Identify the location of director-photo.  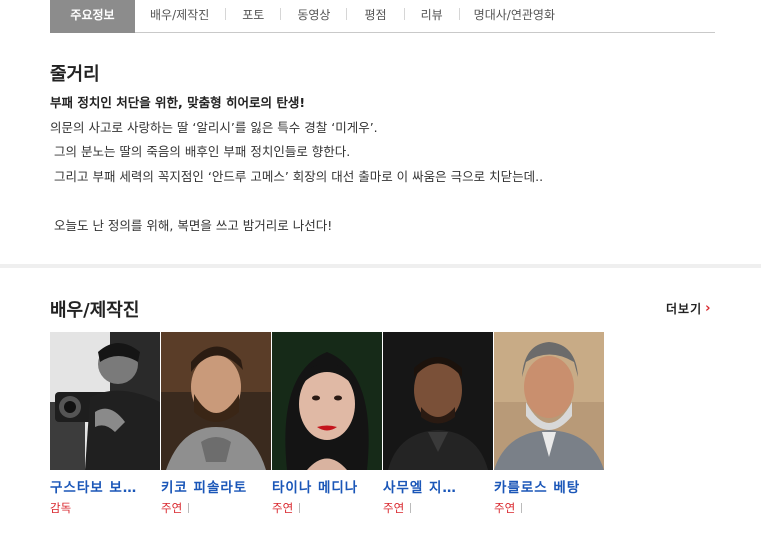
(105, 401).